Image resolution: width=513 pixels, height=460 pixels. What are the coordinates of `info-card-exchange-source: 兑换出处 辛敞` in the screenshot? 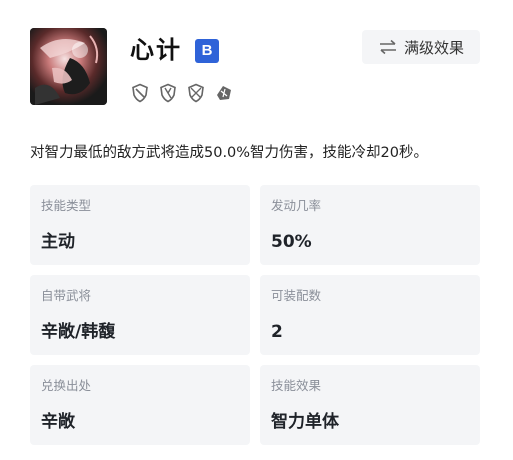 It's located at (140, 405).